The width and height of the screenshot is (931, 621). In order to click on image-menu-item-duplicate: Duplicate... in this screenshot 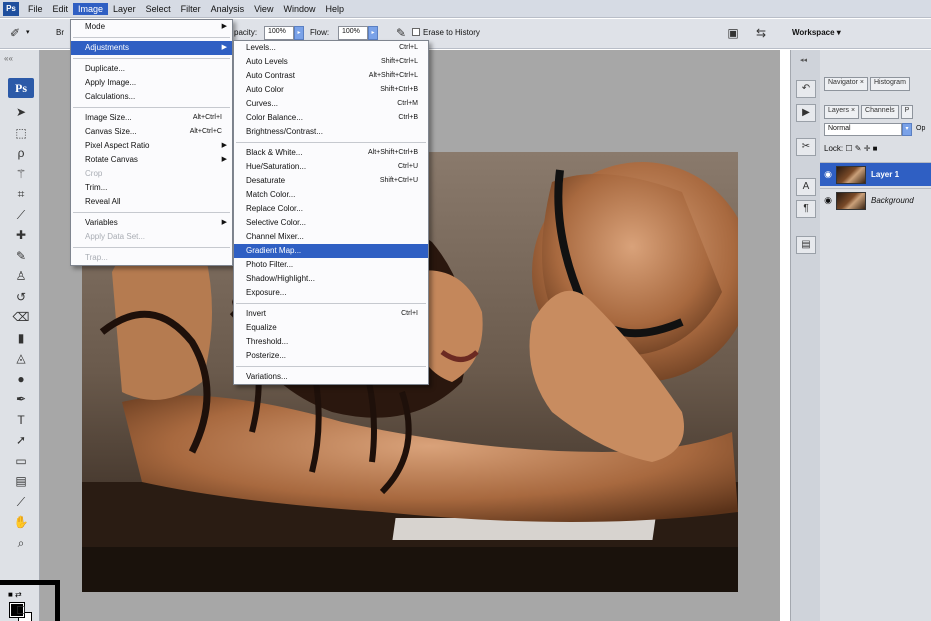, I will do `click(151, 69)`.